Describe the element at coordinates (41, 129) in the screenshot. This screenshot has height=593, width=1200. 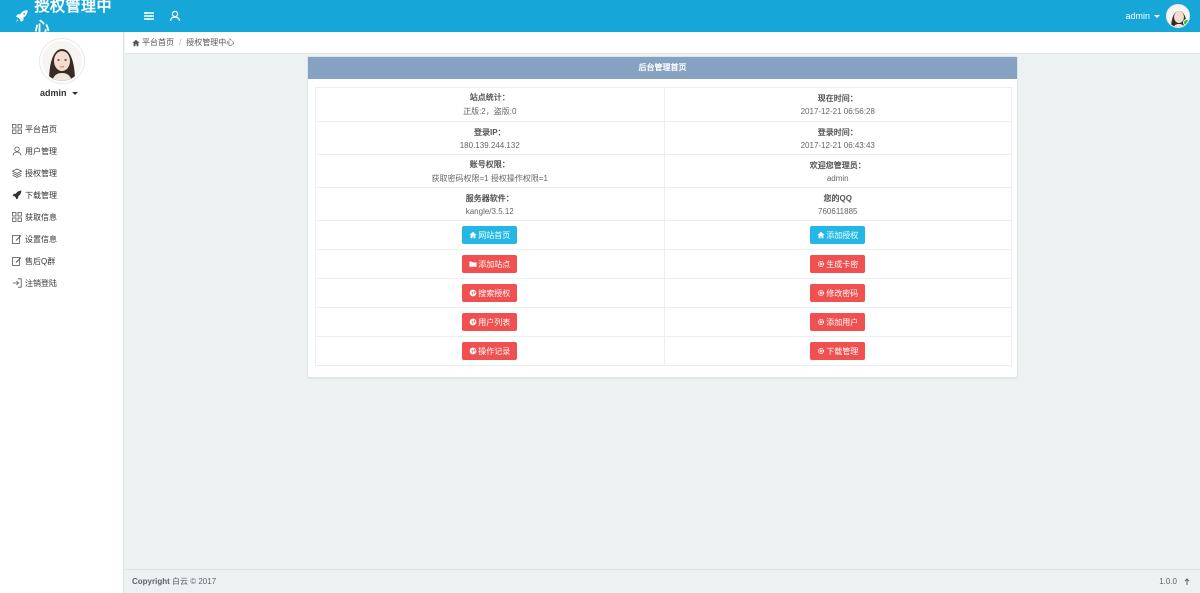
I see `sidebar-item-label: 平台首页` at that location.